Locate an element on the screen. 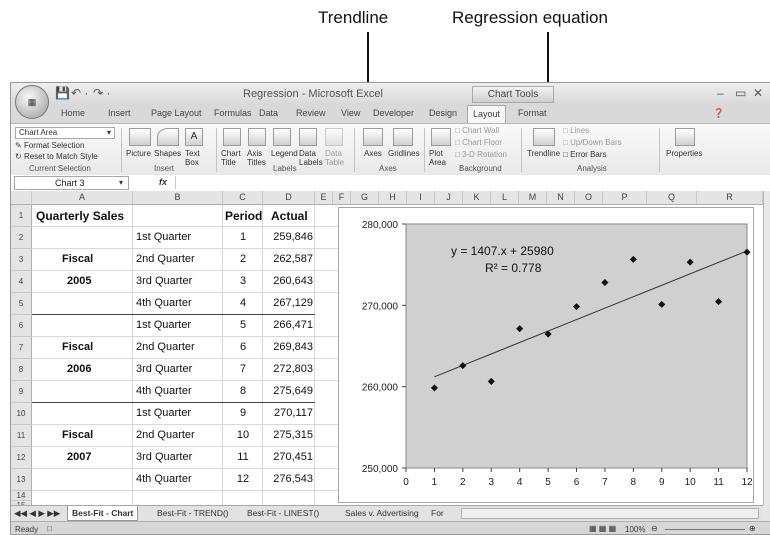 The width and height of the screenshot is (770, 535). actual-cell: 275,649 is located at coordinates (288, 391).